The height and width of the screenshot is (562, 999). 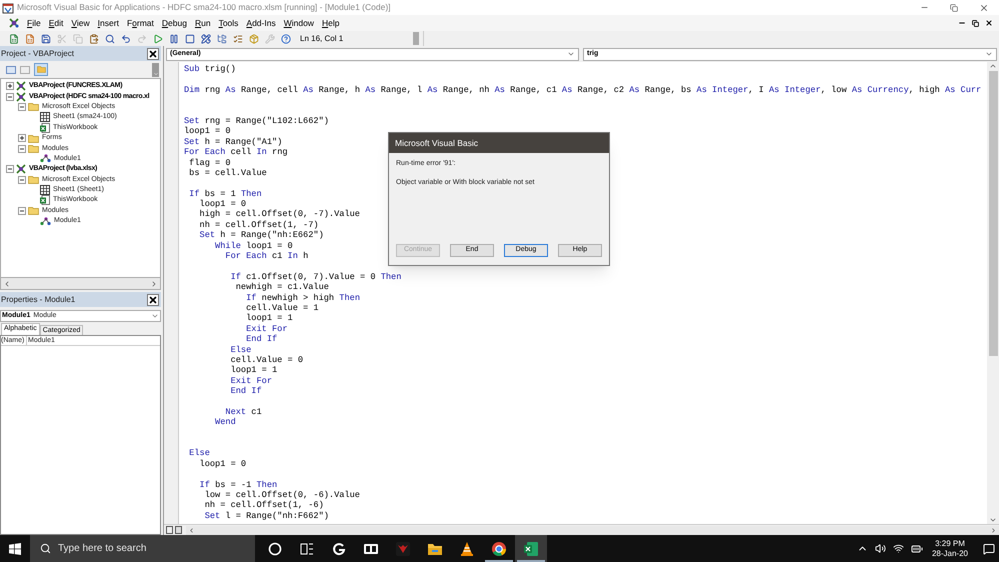 What do you see at coordinates (261, 339) in the screenshot?
I see `code-line: End If` at bounding box center [261, 339].